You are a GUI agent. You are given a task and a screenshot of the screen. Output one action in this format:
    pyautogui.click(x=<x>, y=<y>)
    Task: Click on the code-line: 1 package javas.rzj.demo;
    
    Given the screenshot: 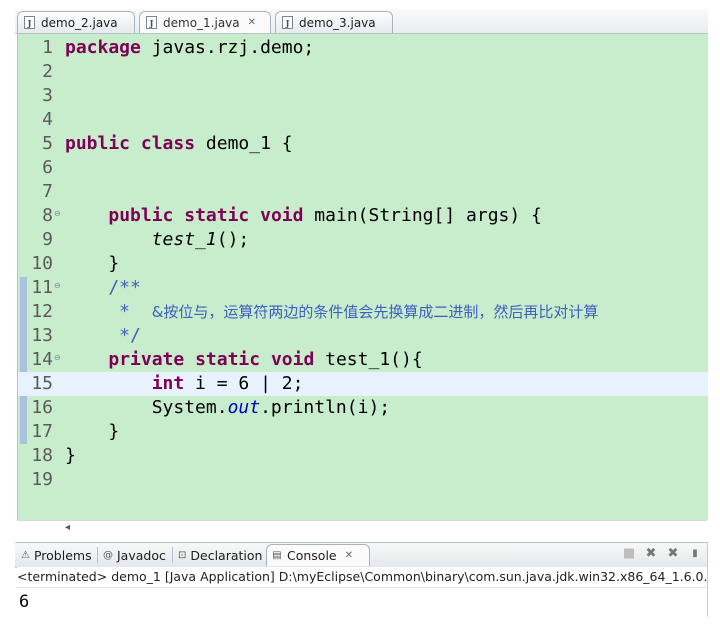 What is the action you would take?
    pyautogui.click(x=363, y=48)
    